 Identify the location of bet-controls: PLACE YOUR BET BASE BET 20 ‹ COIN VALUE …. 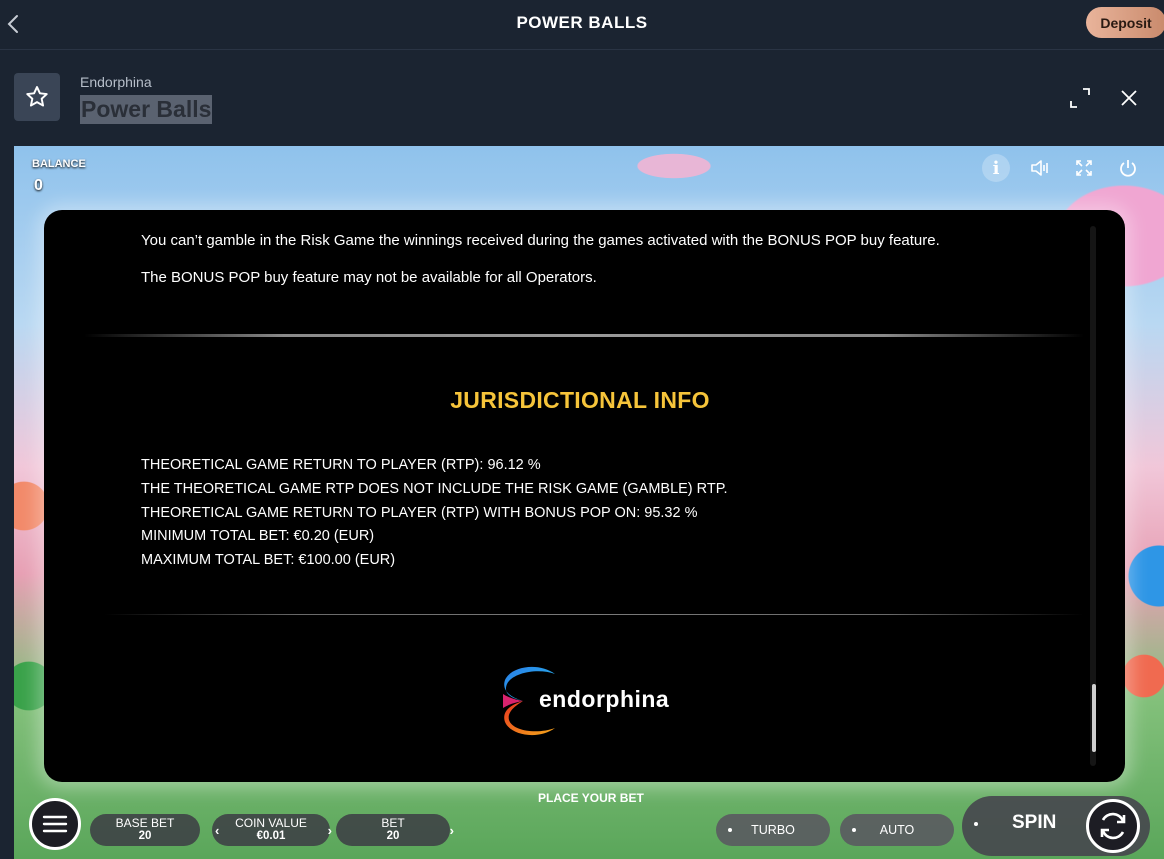
(589, 823).